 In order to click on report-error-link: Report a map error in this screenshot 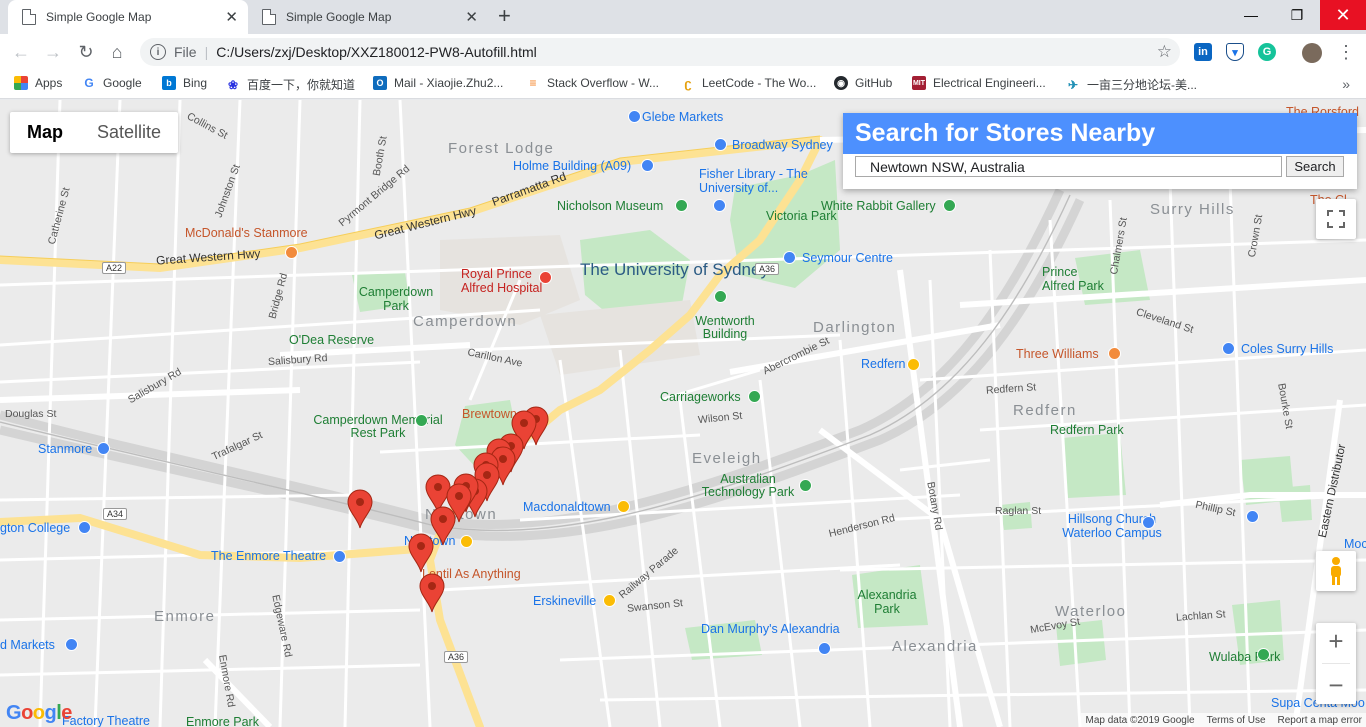, I will do `click(1320, 720)`.